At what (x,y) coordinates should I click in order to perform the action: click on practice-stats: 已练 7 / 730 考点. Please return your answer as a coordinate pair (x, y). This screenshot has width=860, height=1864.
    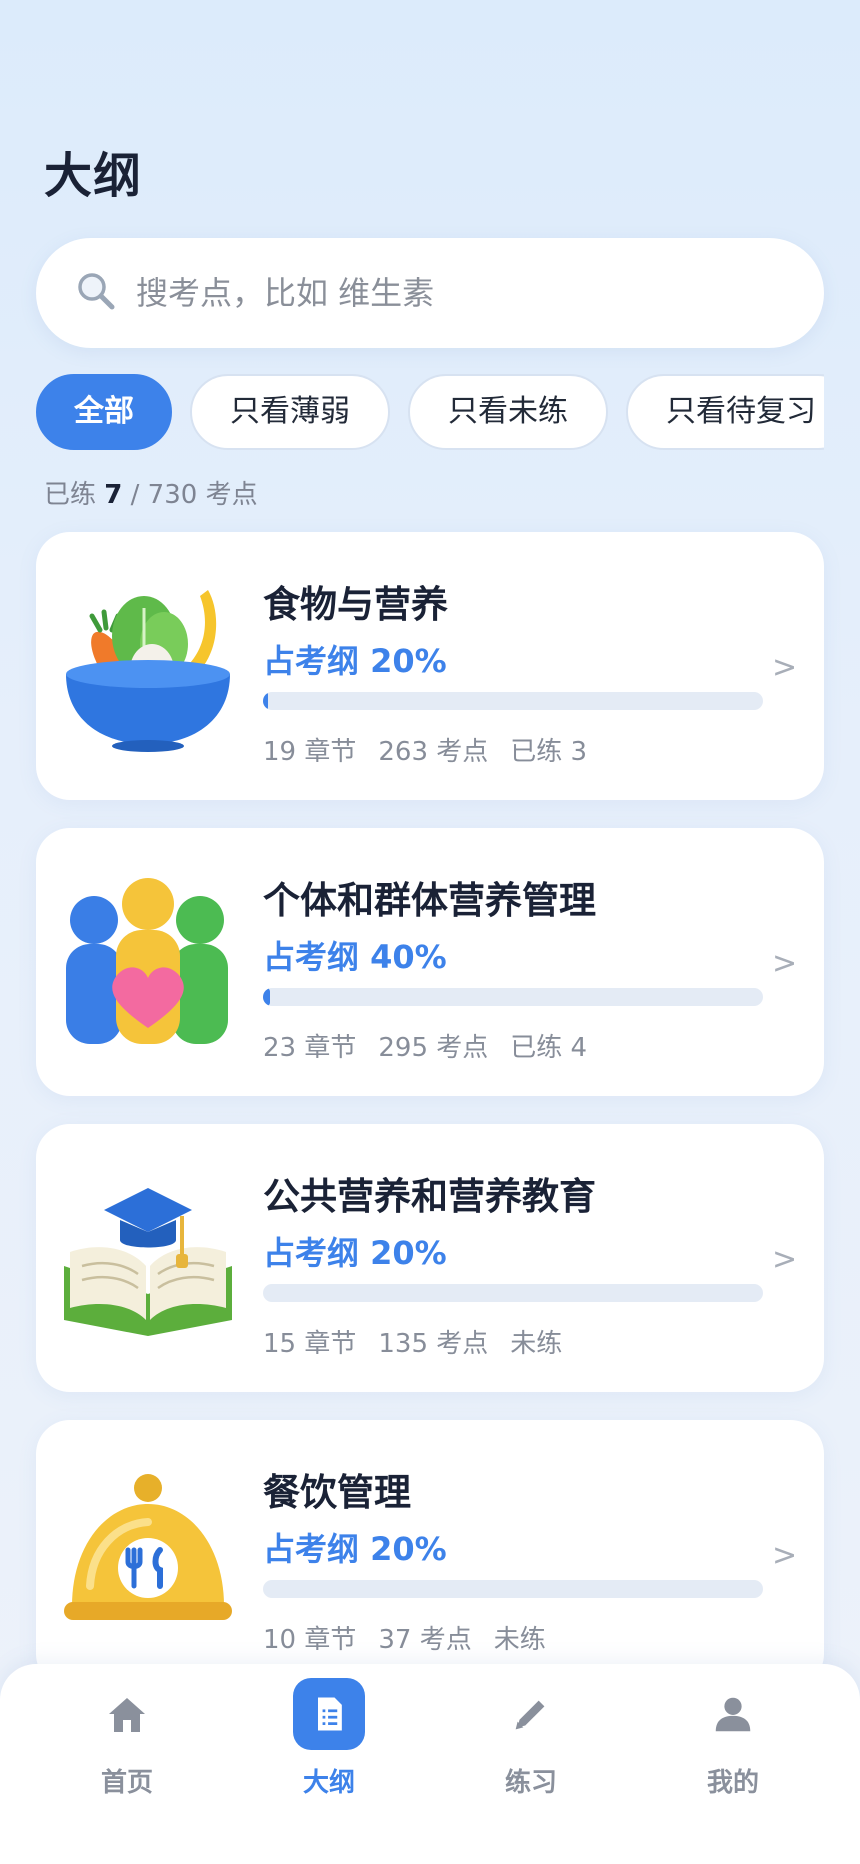
    Looking at the image, I should click on (151, 492).